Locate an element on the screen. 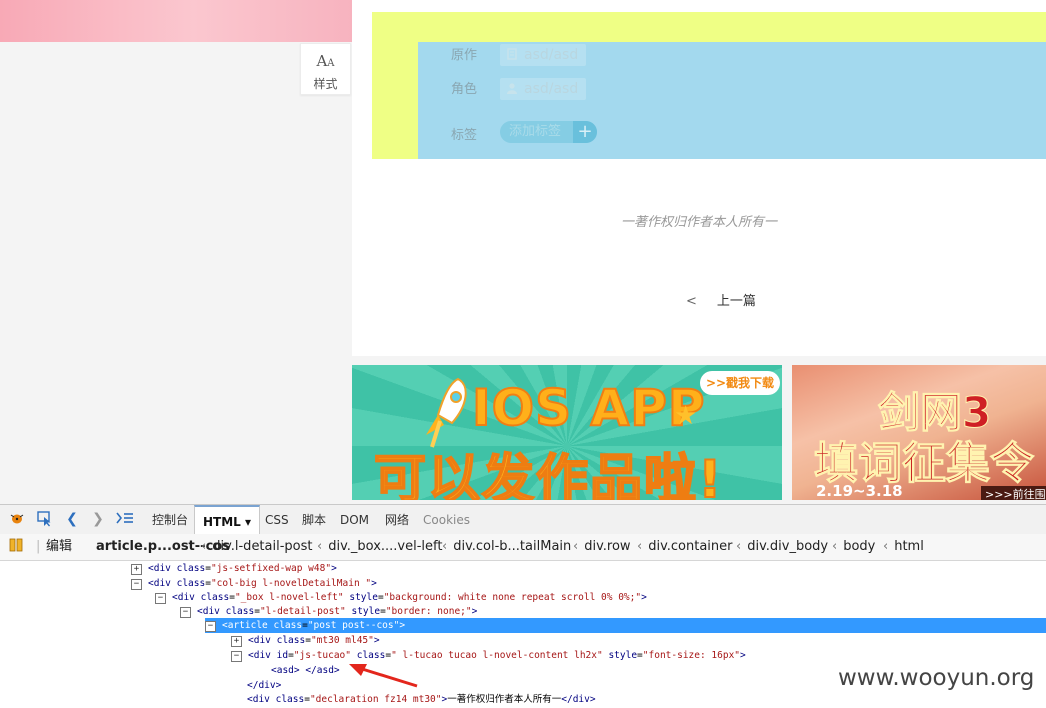 This screenshot has width=1046, height=708. break-on-mutate-icon is located at coordinates (16, 547).